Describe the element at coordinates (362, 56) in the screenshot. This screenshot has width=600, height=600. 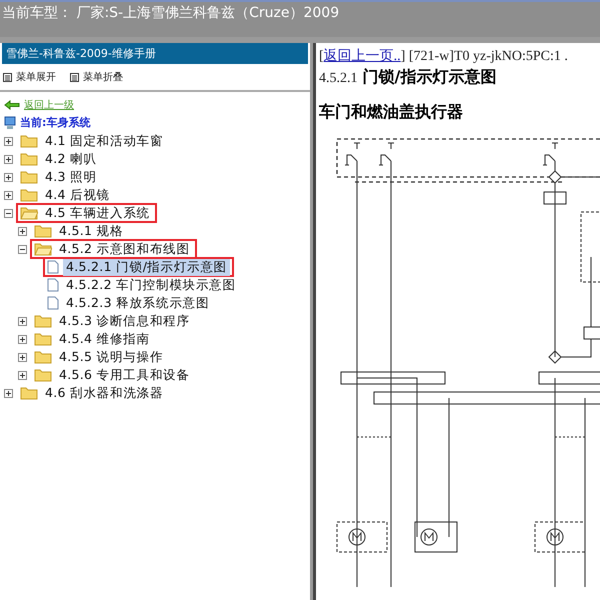
I see `back-link: 返回上一页..` at that location.